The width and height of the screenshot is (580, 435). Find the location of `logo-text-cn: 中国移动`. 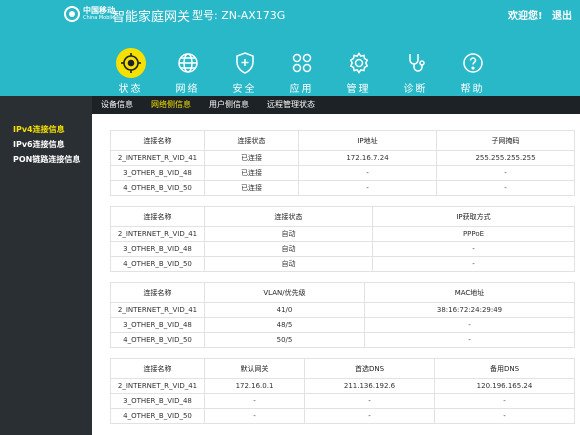

logo-text-cn: 中国移动 is located at coordinates (99, 10).